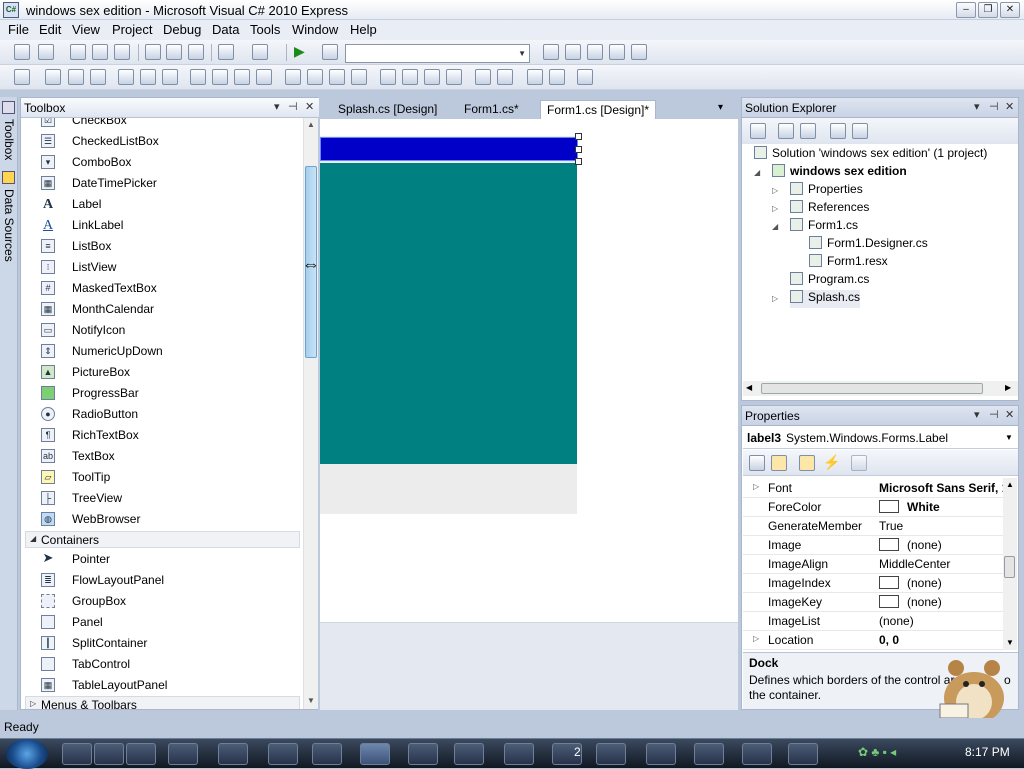 This screenshot has width=1024, height=769. I want to click on start-page-icon, so click(617, 52).